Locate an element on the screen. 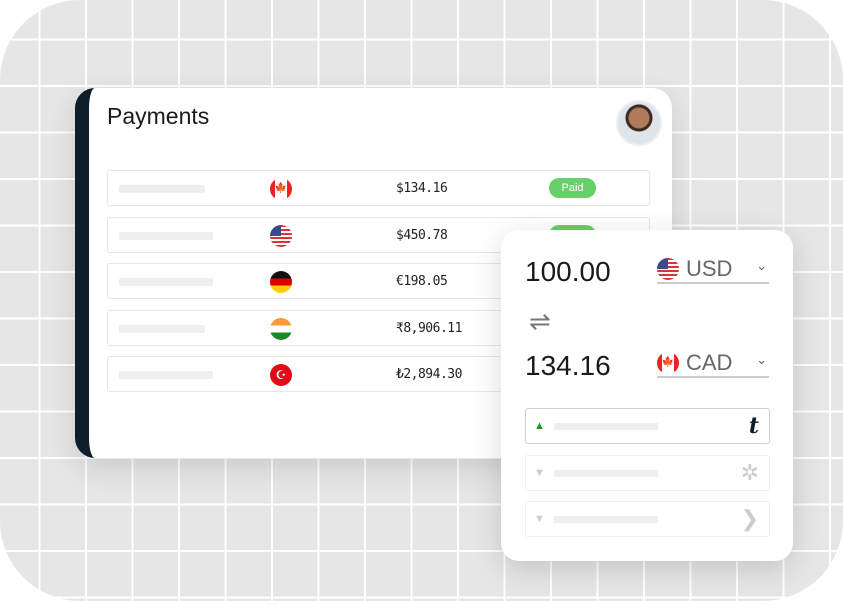  currency-code: CAD is located at coordinates (709, 362).